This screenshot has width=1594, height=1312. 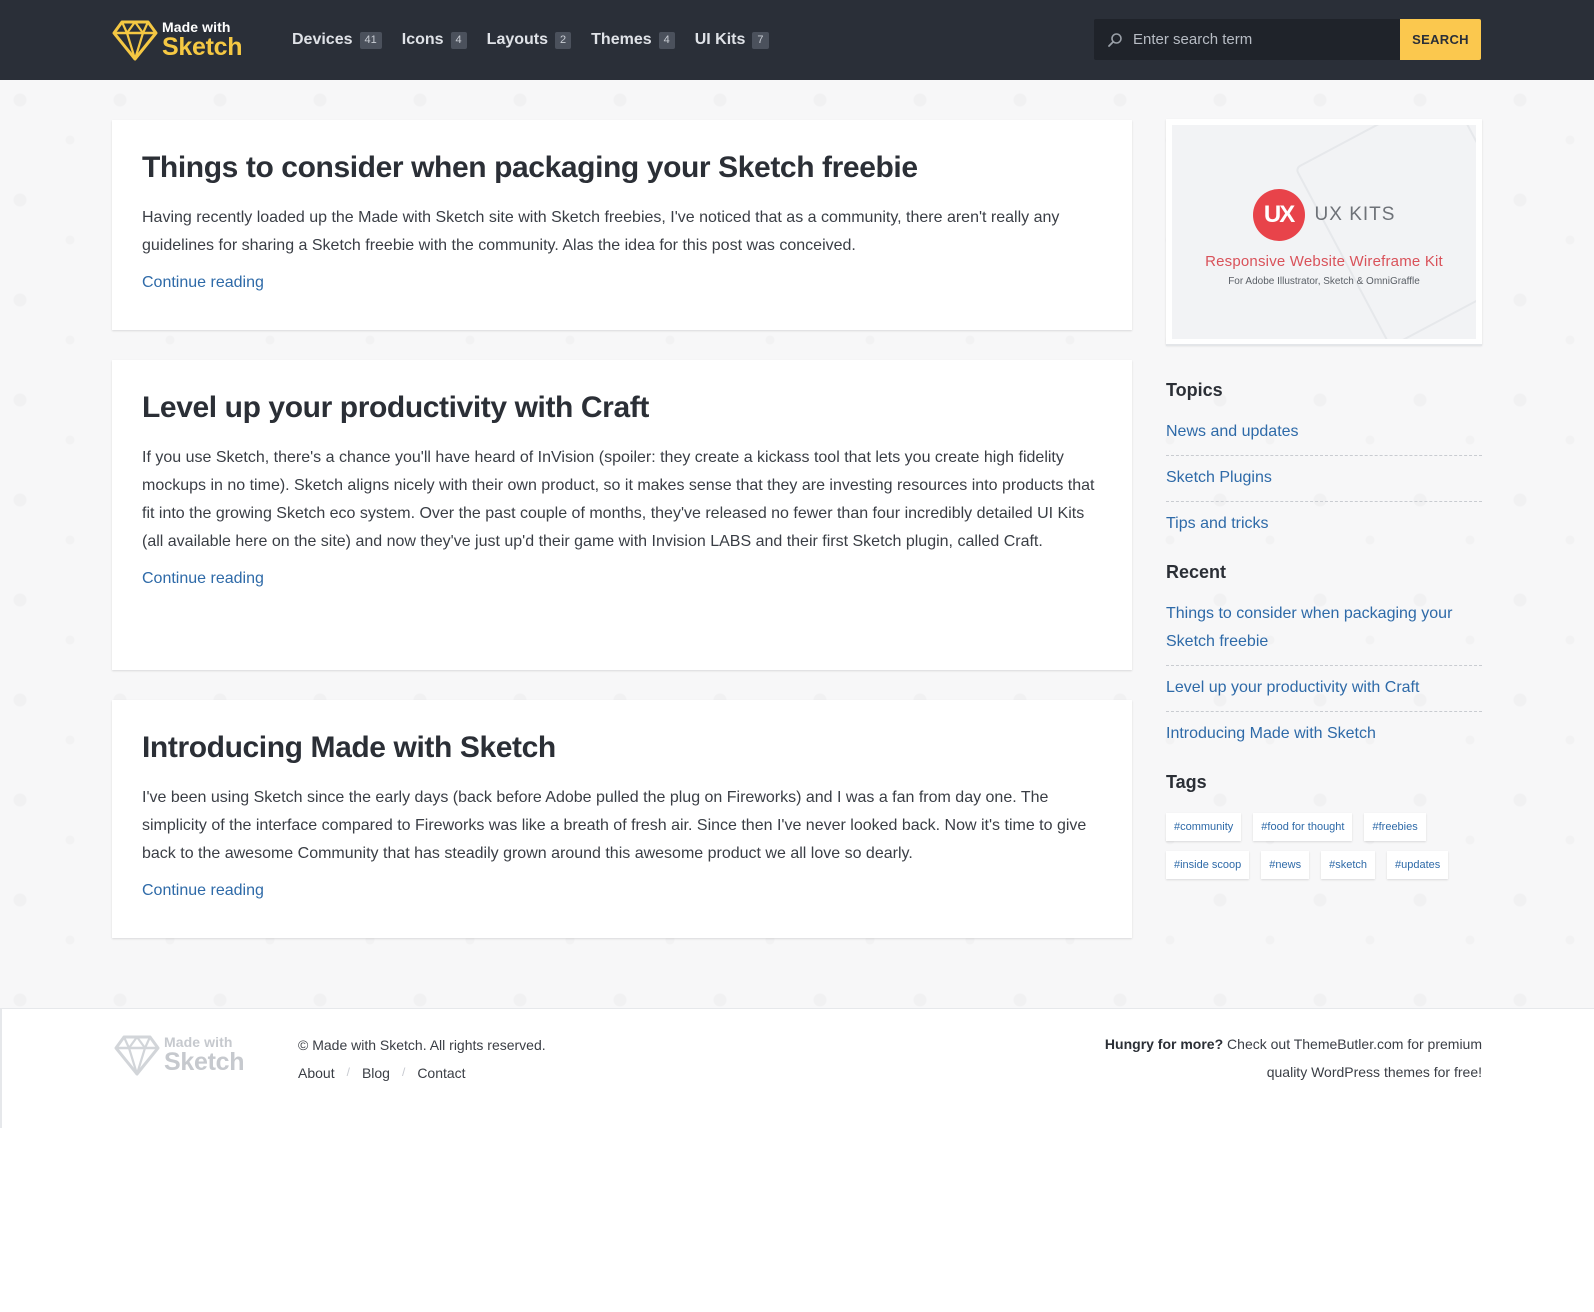 What do you see at coordinates (1324, 734) in the screenshot?
I see `recent-post-link: Introducing Made with Sketch` at bounding box center [1324, 734].